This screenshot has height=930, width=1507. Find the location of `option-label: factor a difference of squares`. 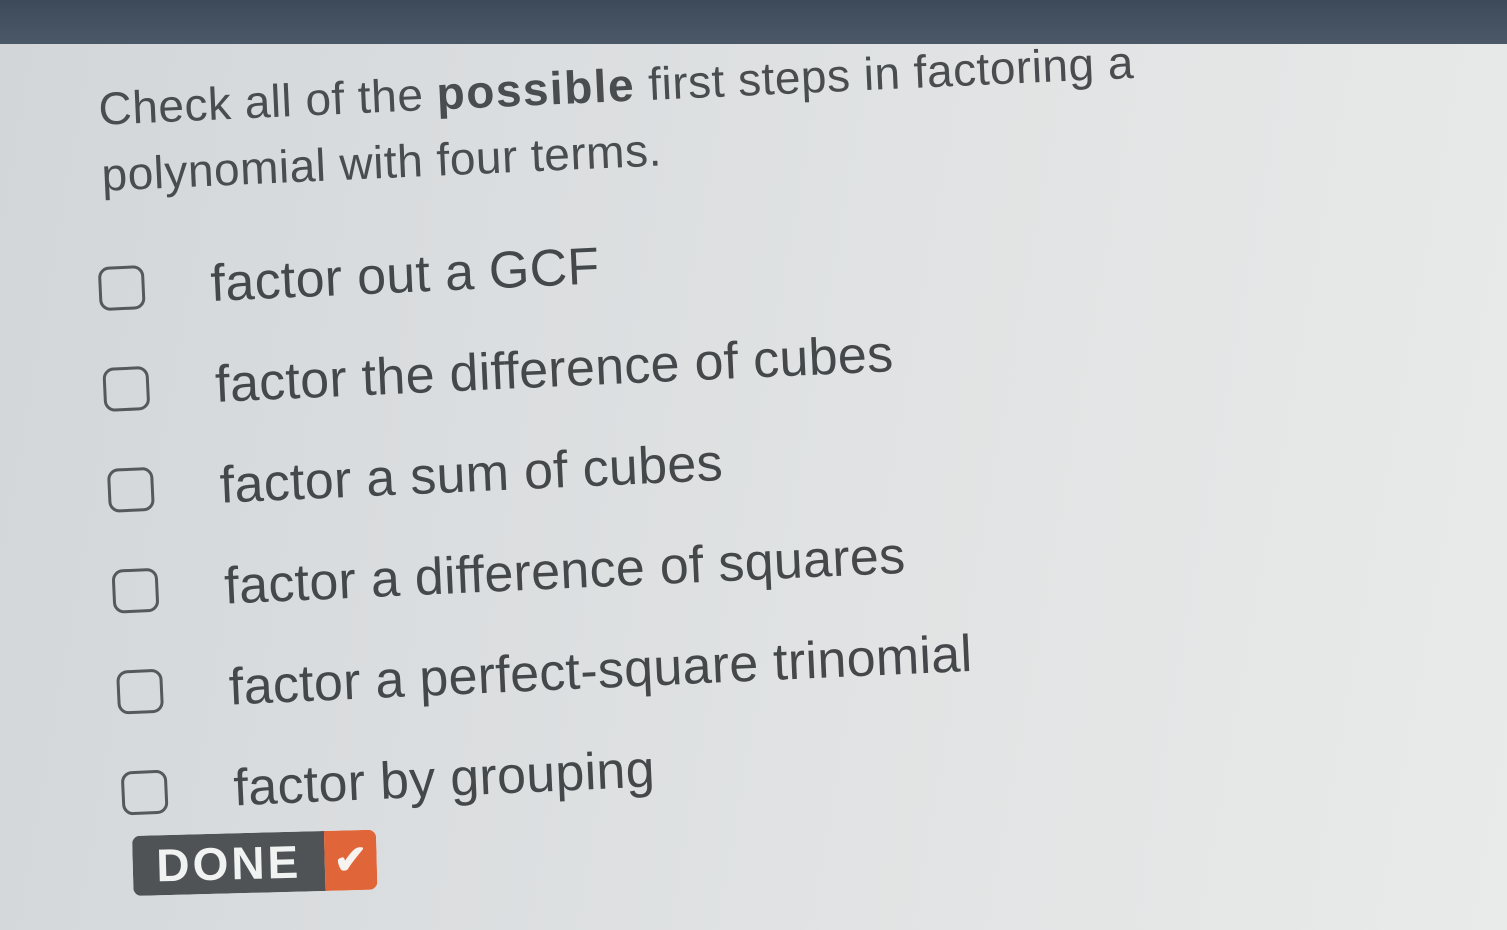

option-label: factor a difference of squares is located at coordinates (565, 571).